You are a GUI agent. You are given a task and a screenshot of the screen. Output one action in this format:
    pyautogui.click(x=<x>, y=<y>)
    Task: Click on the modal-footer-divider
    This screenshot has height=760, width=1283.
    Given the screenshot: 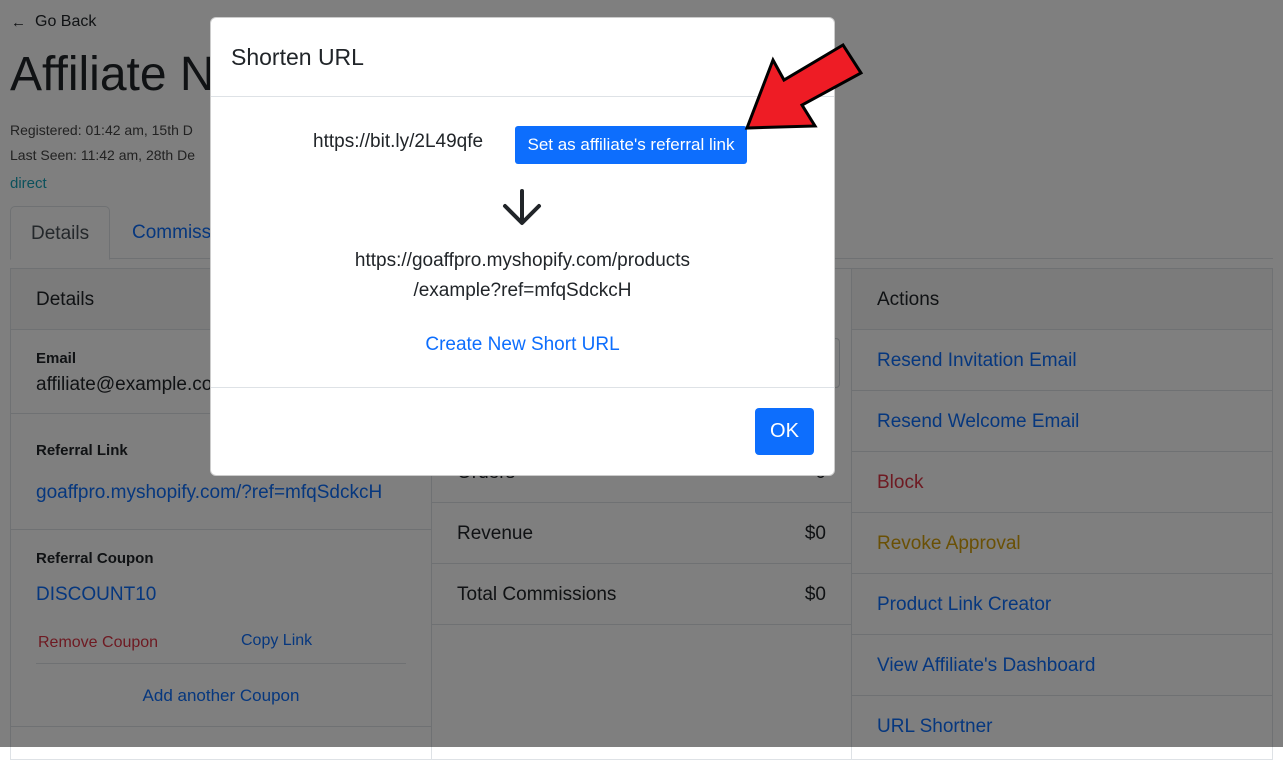 What is the action you would take?
    pyautogui.click(x=522, y=387)
    